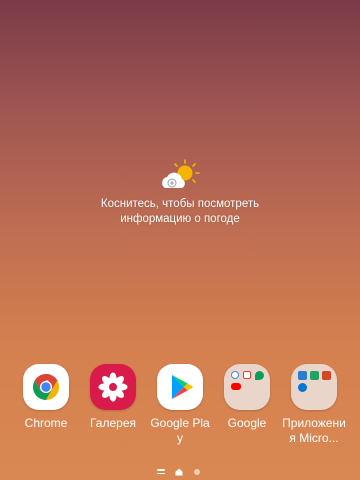 The width and height of the screenshot is (360, 480). What do you see at coordinates (180, 430) in the screenshot?
I see `app-label-google-play: Google Play` at bounding box center [180, 430].